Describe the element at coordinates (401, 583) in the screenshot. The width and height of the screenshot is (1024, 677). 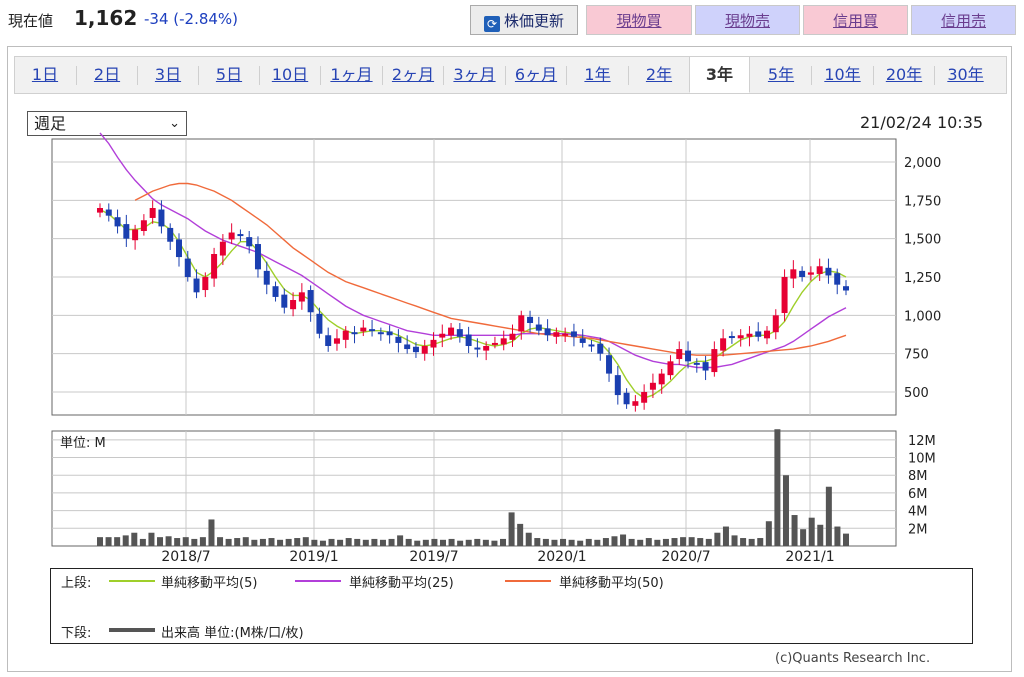
I see `legend-sma25: 単純移動平均(25)` at that location.